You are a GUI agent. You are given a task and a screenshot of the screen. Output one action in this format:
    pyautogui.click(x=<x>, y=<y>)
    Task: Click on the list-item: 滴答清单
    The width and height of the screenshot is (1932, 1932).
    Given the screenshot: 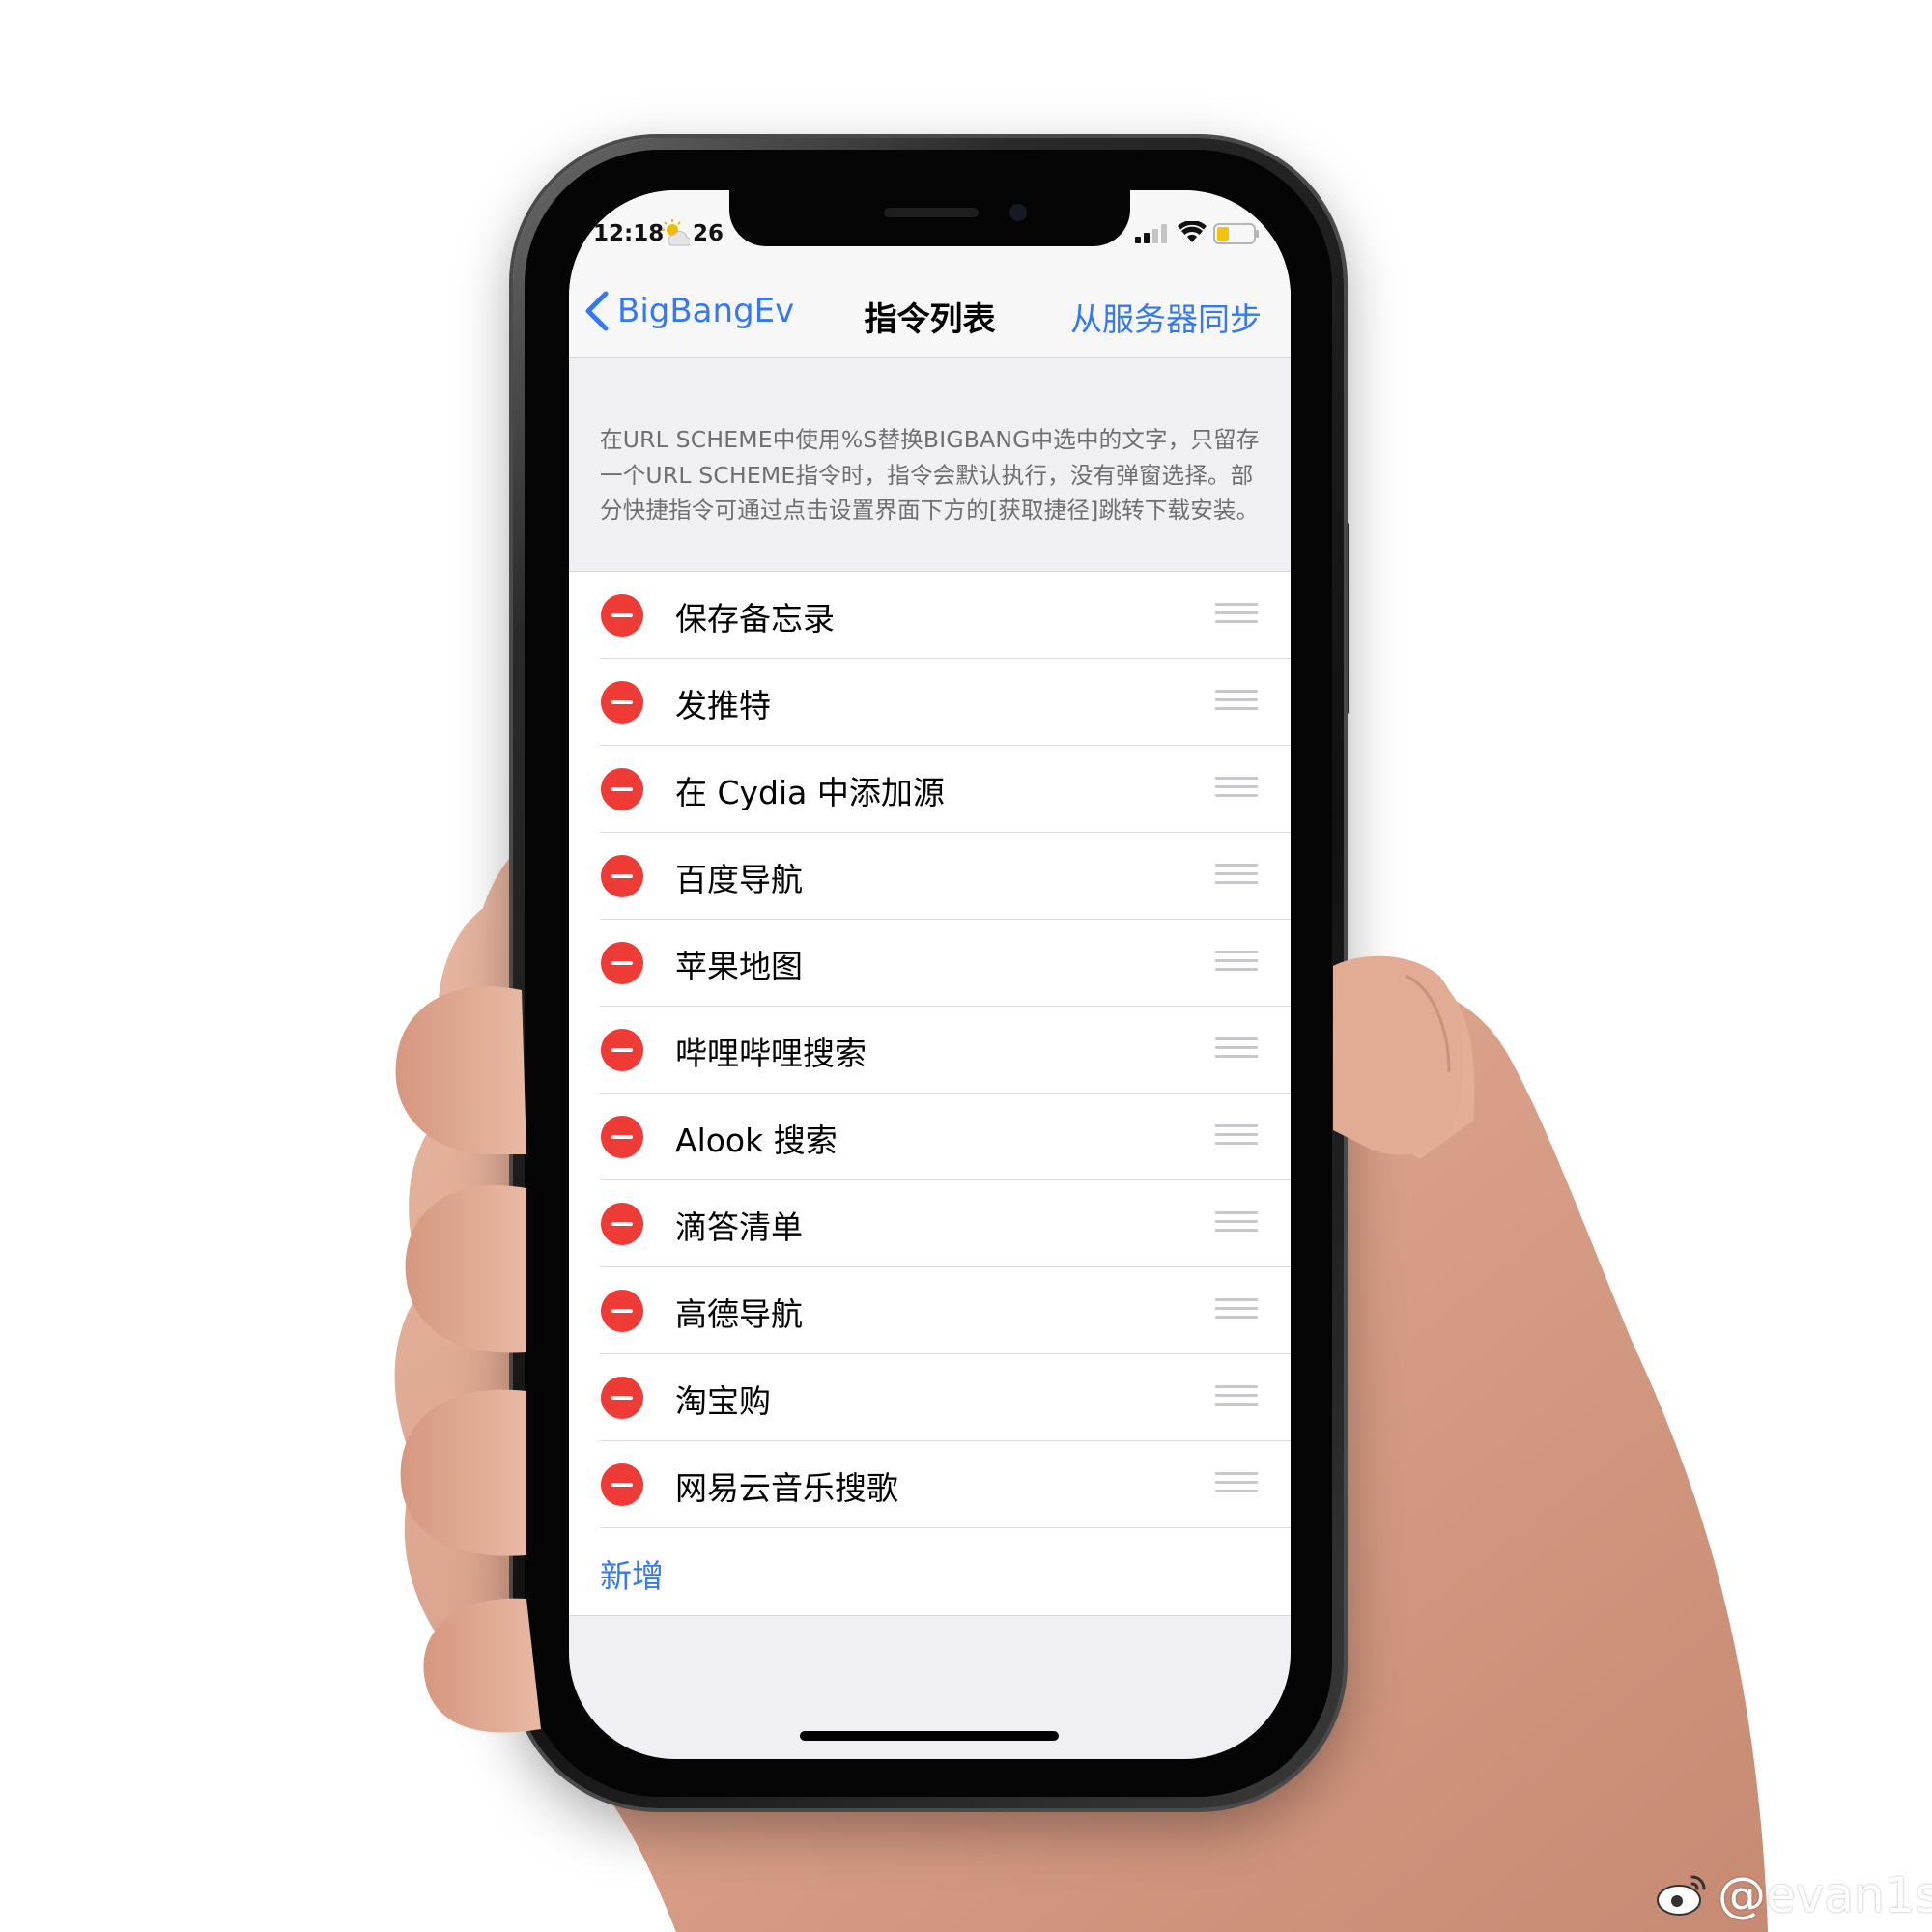 What is the action you would take?
    pyautogui.click(x=930, y=1223)
    